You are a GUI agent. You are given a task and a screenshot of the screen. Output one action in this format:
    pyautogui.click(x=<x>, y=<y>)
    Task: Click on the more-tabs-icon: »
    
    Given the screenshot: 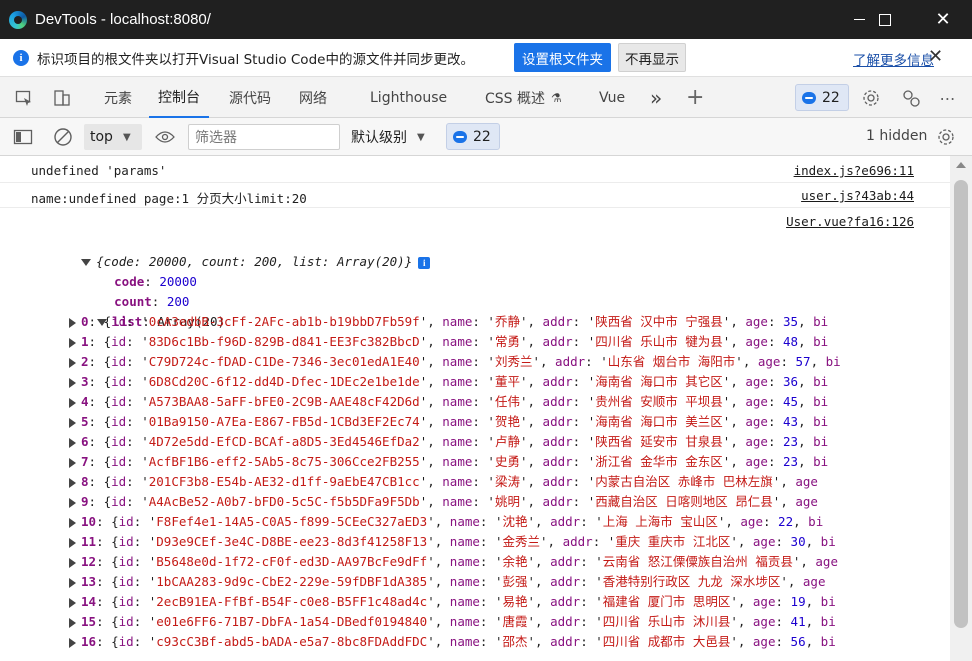 What is the action you would take?
    pyautogui.click(x=656, y=97)
    